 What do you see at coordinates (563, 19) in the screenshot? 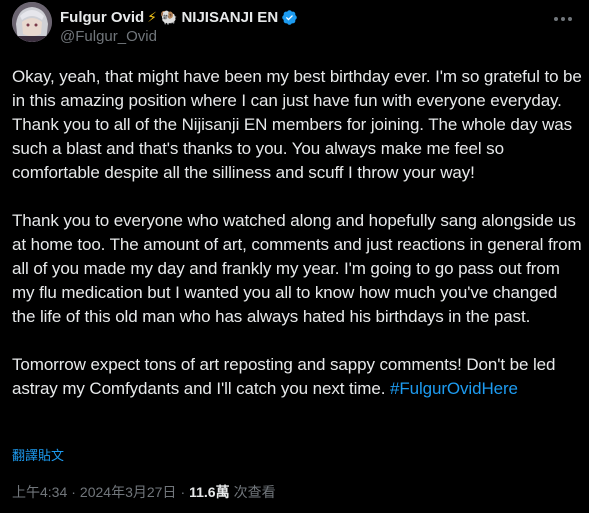
I see `more-options-icon` at bounding box center [563, 19].